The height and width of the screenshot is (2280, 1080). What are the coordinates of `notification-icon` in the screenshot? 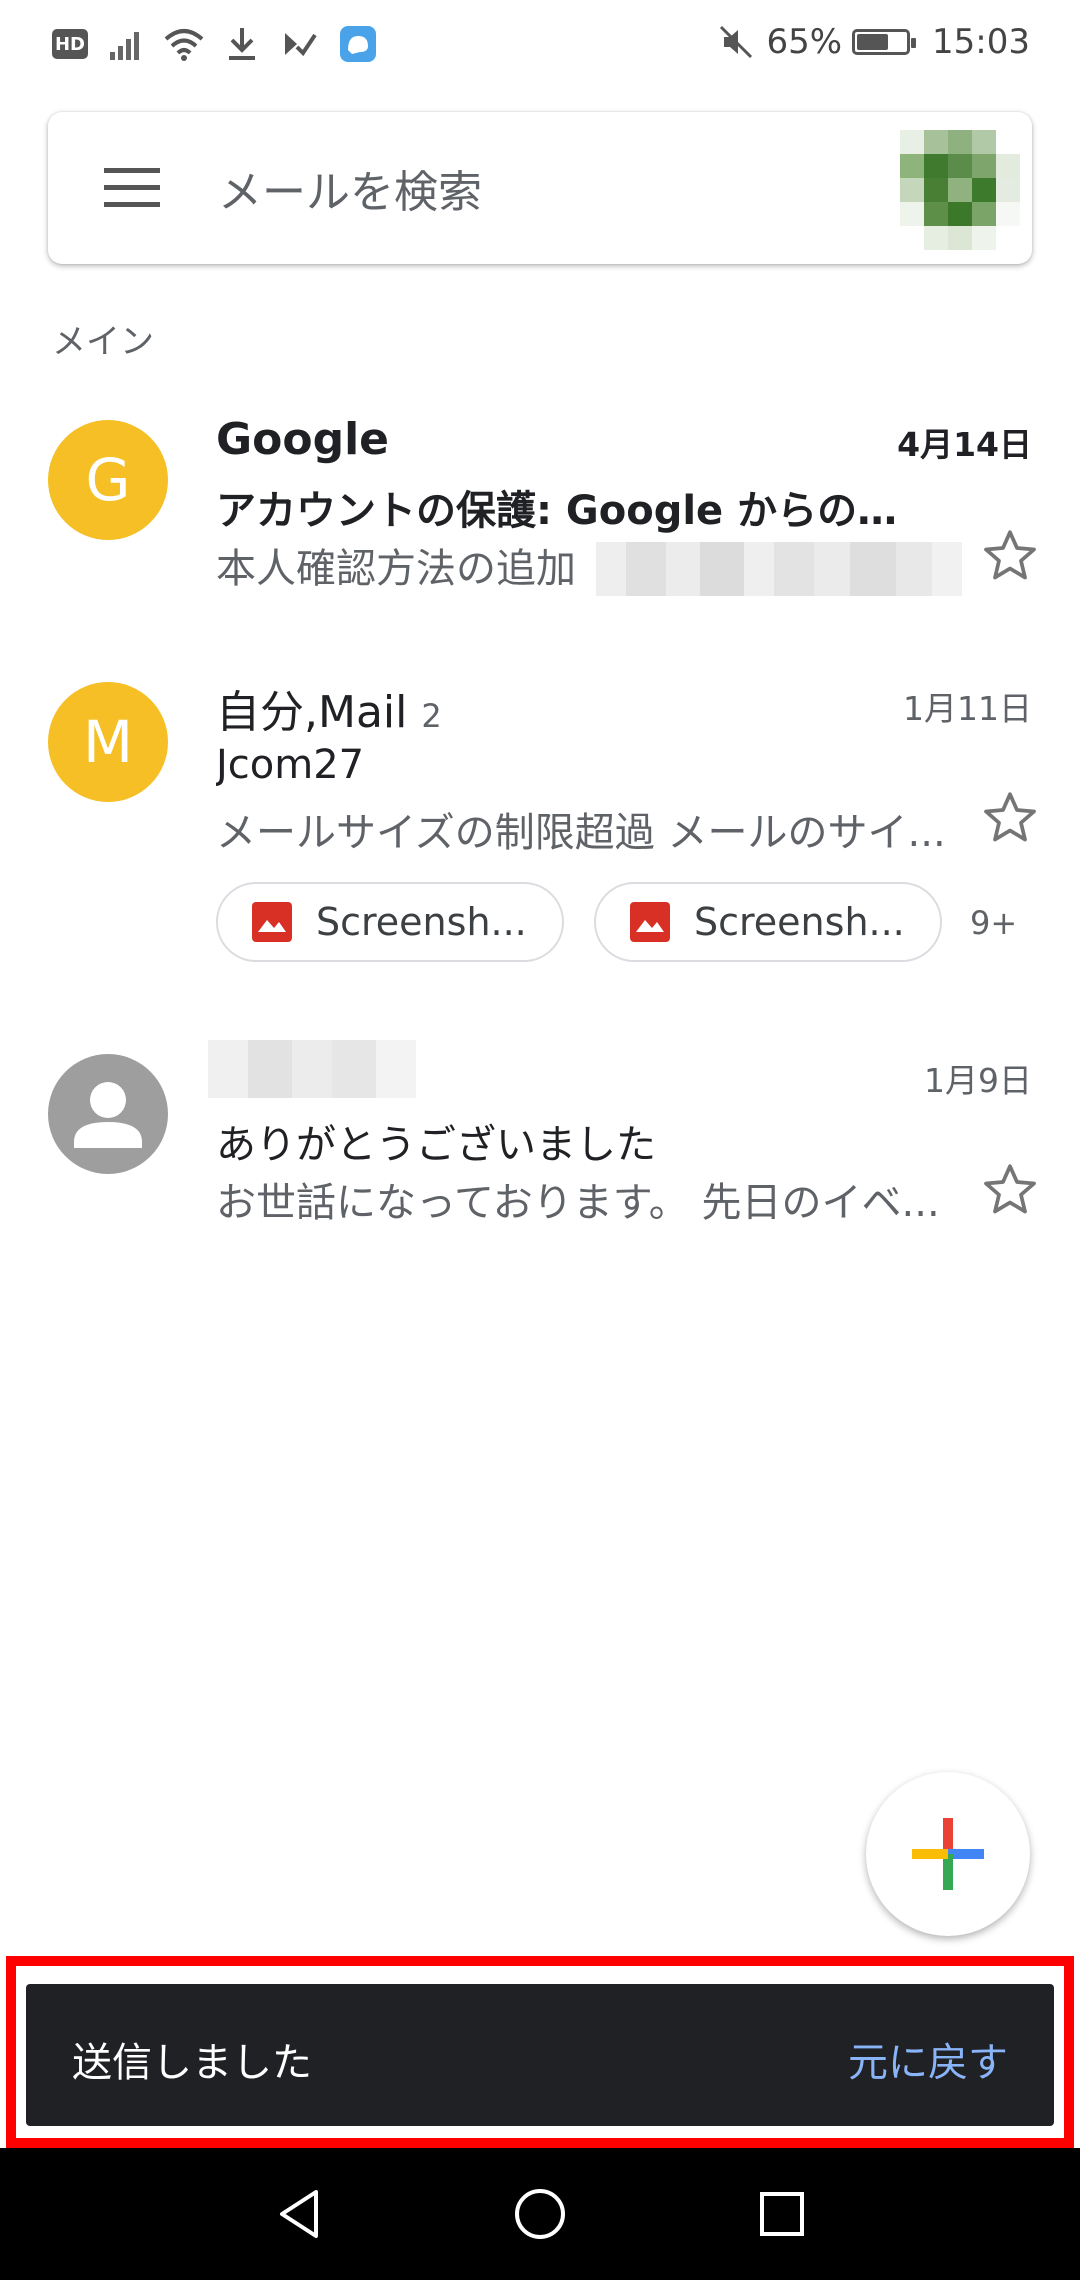 It's located at (300, 44).